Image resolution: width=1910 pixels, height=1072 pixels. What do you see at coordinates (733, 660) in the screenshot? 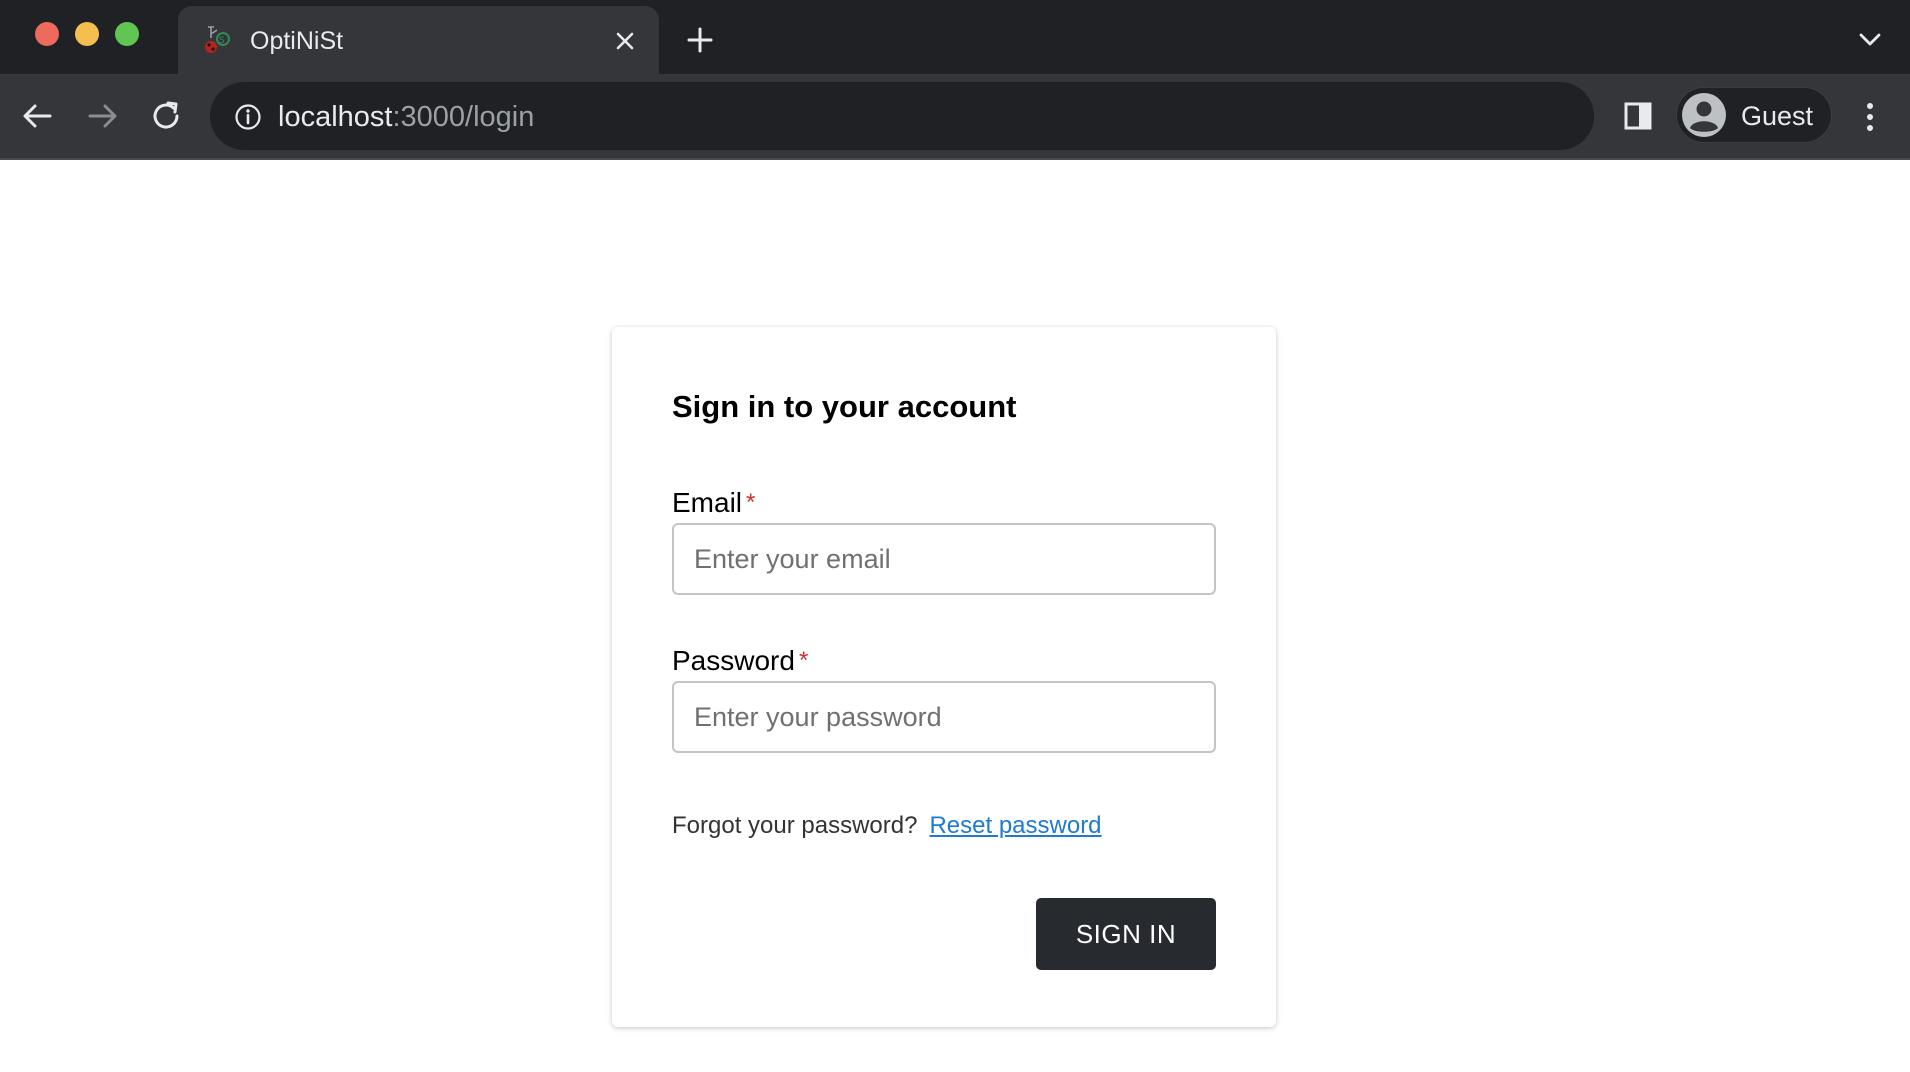
I see `password-label-text: Password` at bounding box center [733, 660].